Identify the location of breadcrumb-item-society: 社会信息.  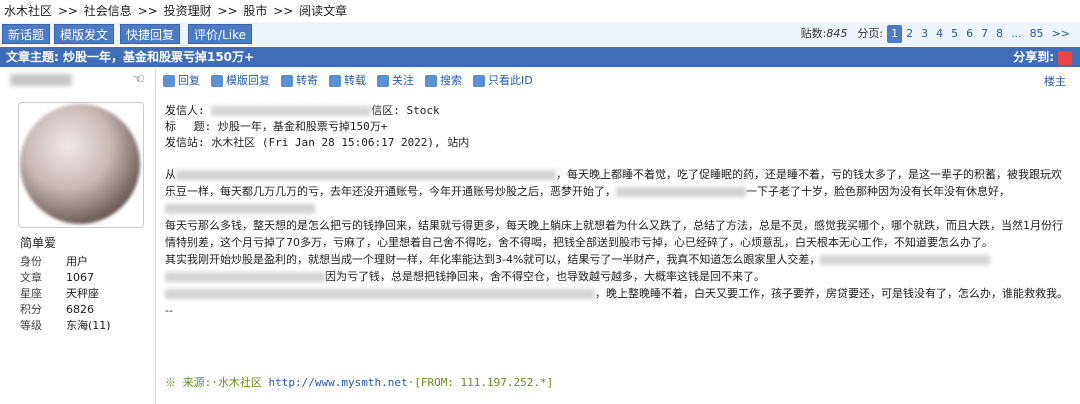
(108, 11).